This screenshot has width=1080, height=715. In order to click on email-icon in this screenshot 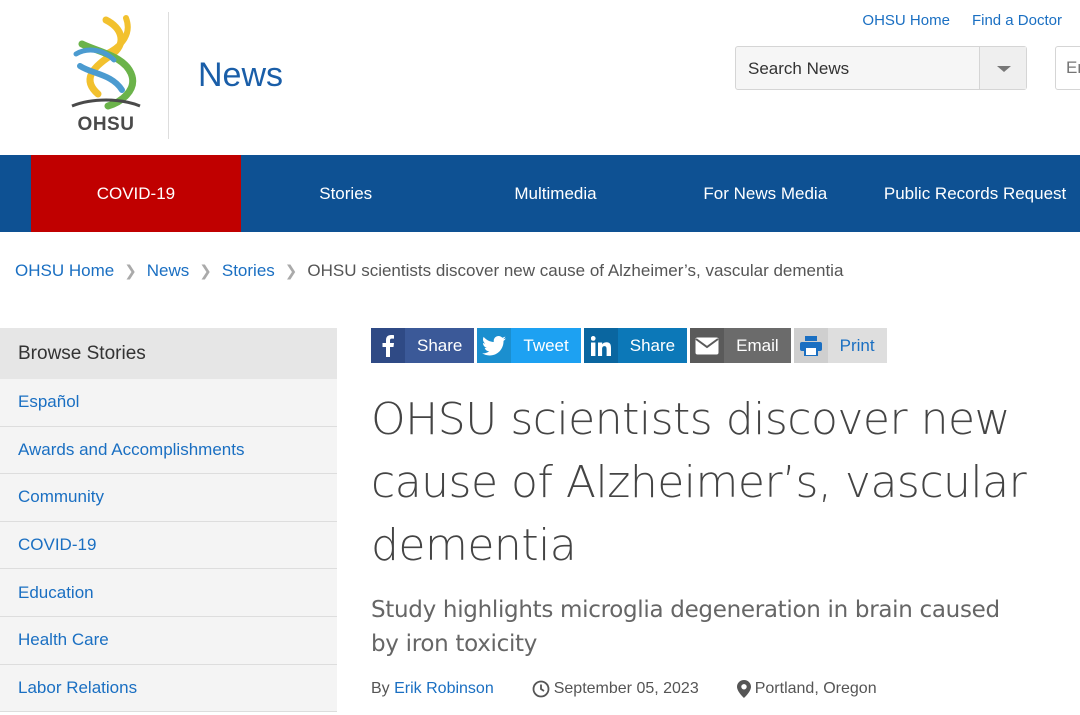, I will do `click(707, 345)`.